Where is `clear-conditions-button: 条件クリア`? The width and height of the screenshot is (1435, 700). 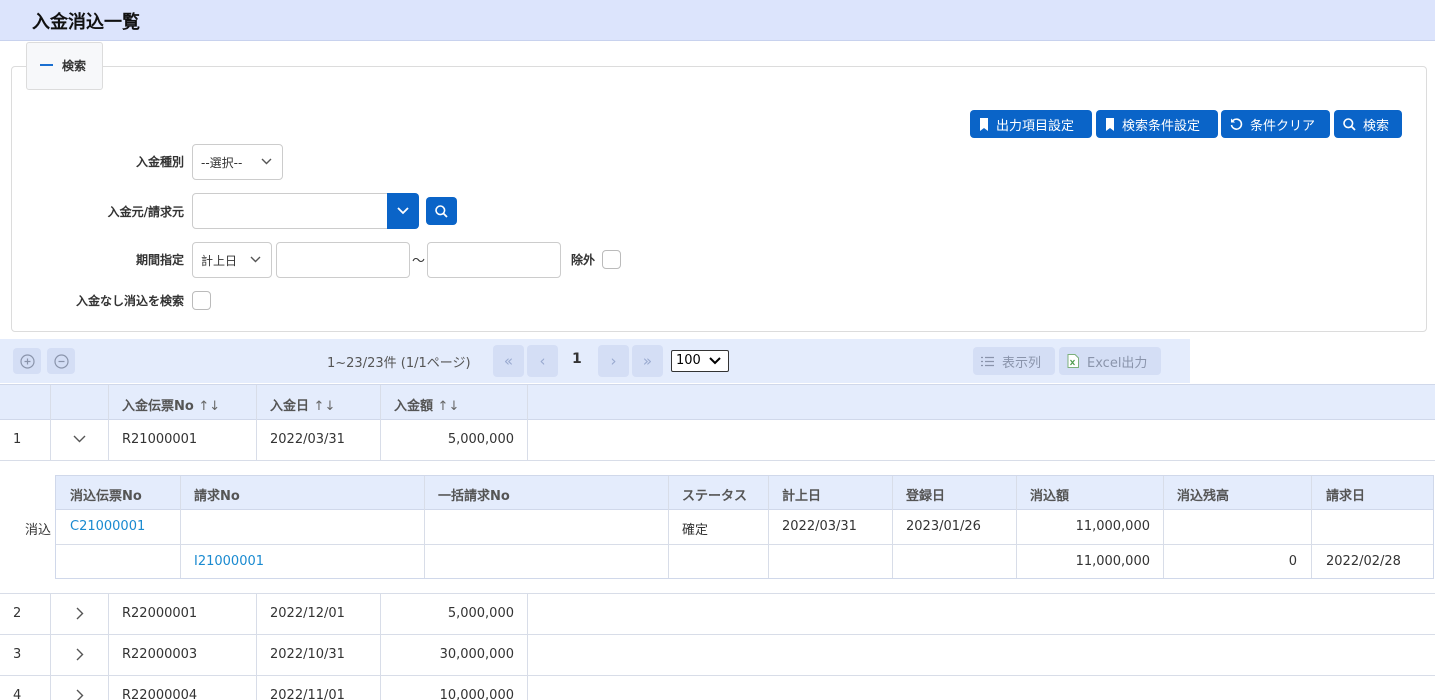
clear-conditions-button: 条件クリア is located at coordinates (1275, 124).